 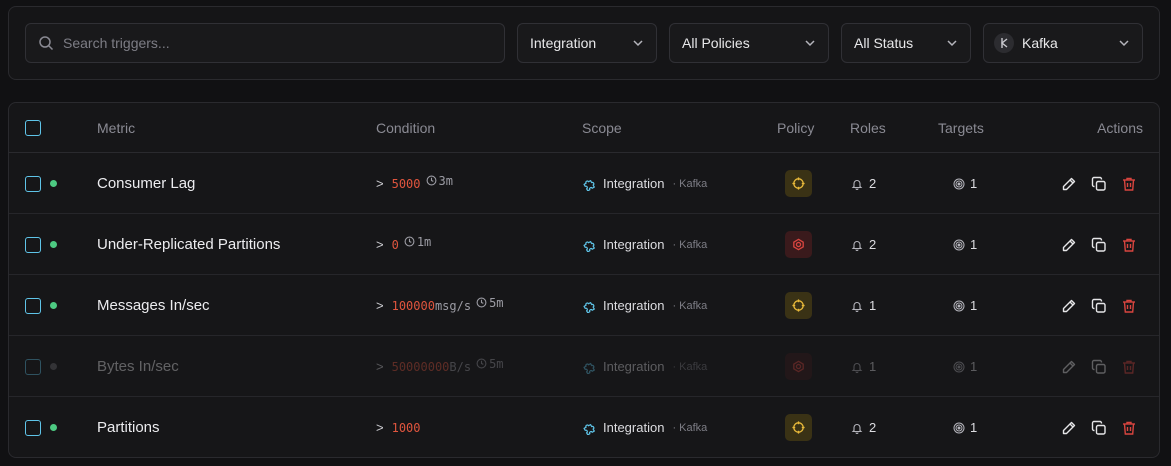 What do you see at coordinates (414, 183) in the screenshot?
I see `condition: >5000 3m` at bounding box center [414, 183].